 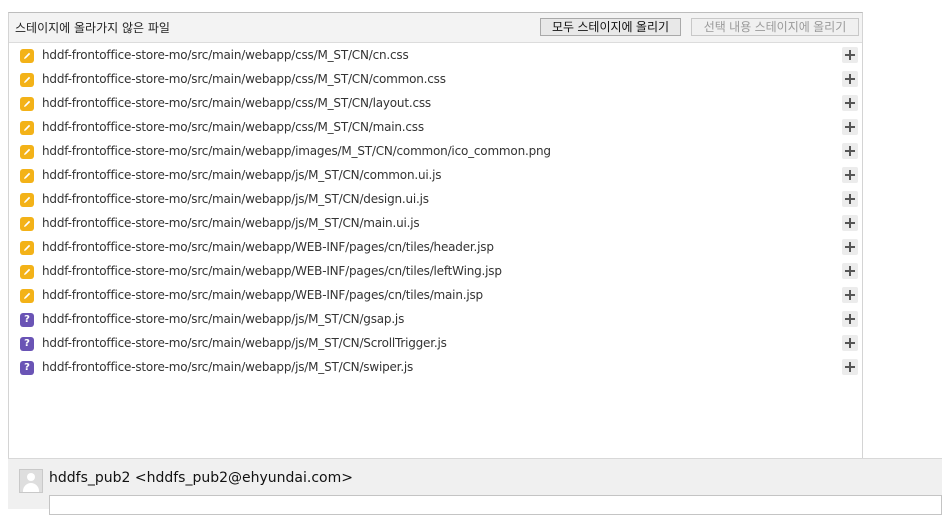 I want to click on unstaged-panel-title: 스테이지에 올라가지 않은 파일, so click(x=92, y=28).